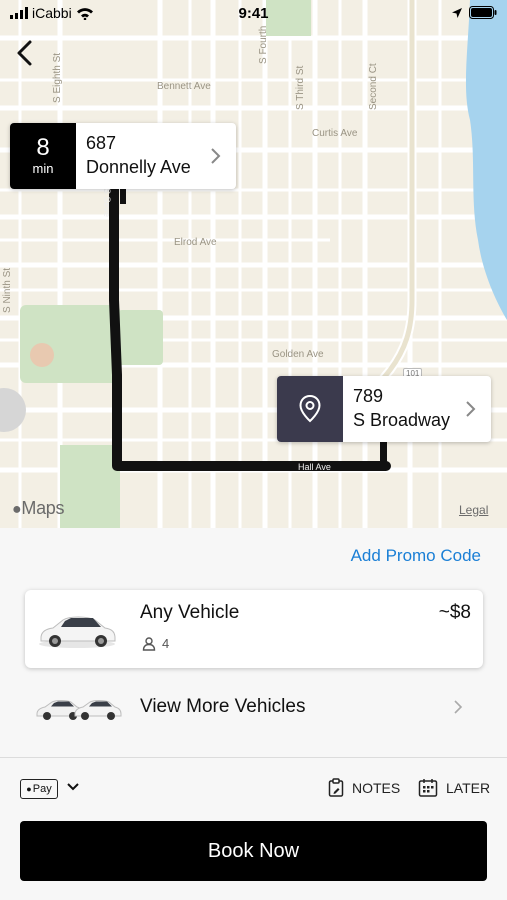 The image size is (507, 900). I want to click on street-label: Elrod Ave, so click(195, 242).